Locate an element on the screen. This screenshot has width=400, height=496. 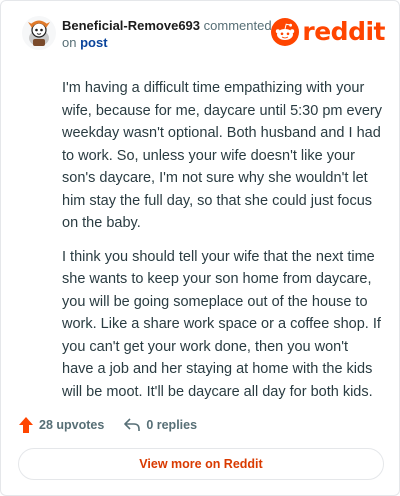
post-link: post is located at coordinates (93, 42).